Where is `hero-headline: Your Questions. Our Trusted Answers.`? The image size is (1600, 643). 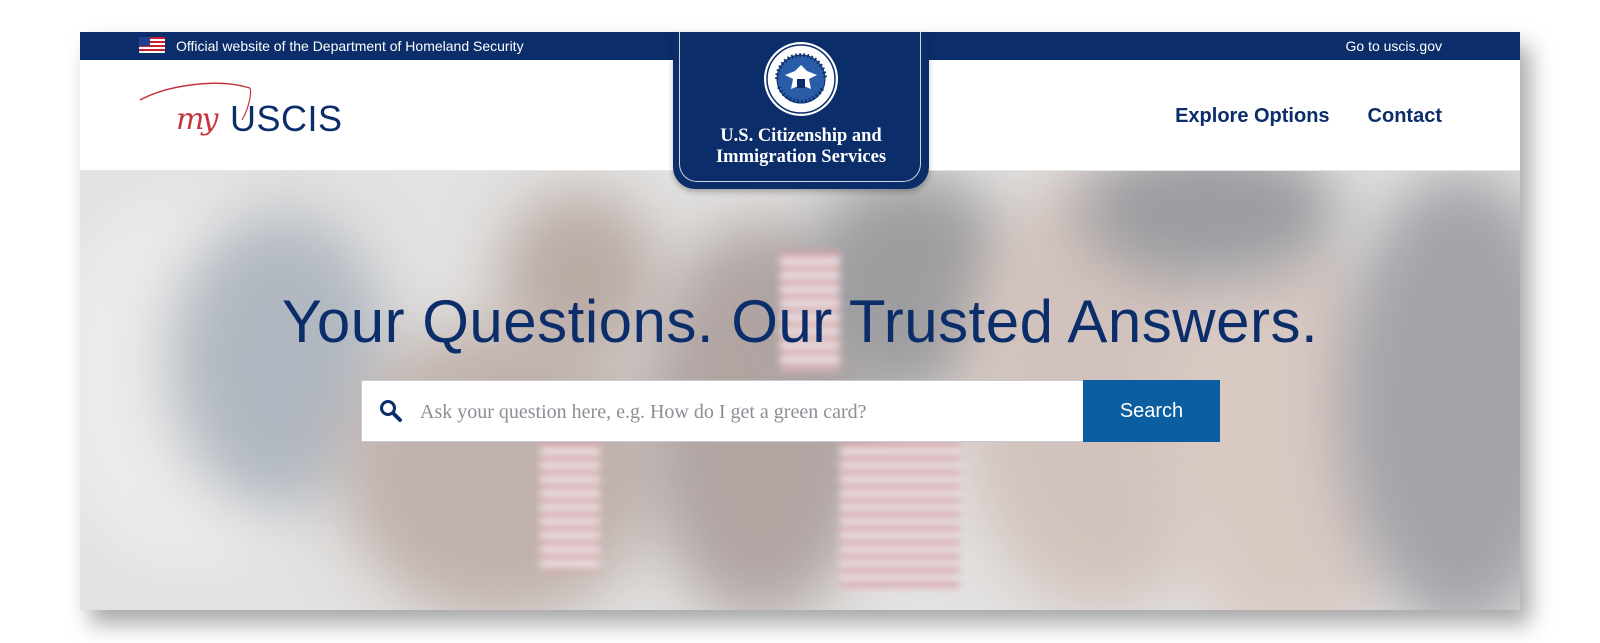
hero-headline: Your Questions. Our Trusted Answers. is located at coordinates (800, 321).